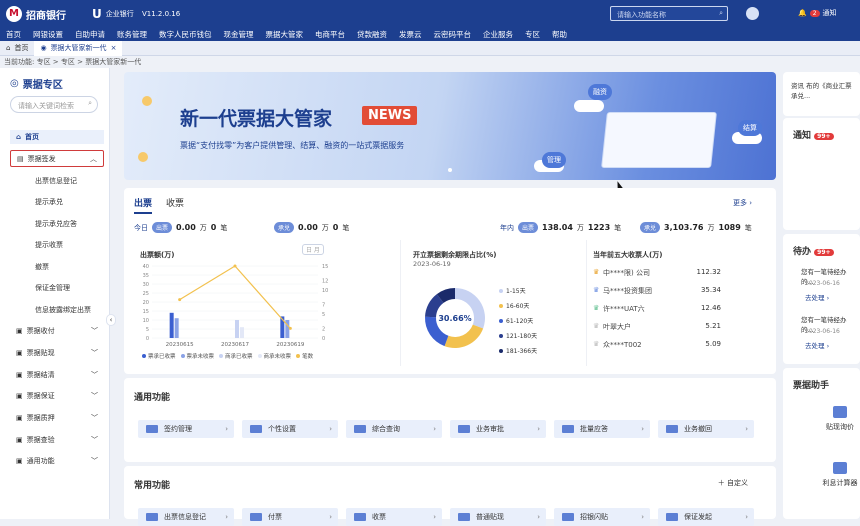 The image size is (860, 526). I want to click on function-label: 保证发起, so click(698, 517).